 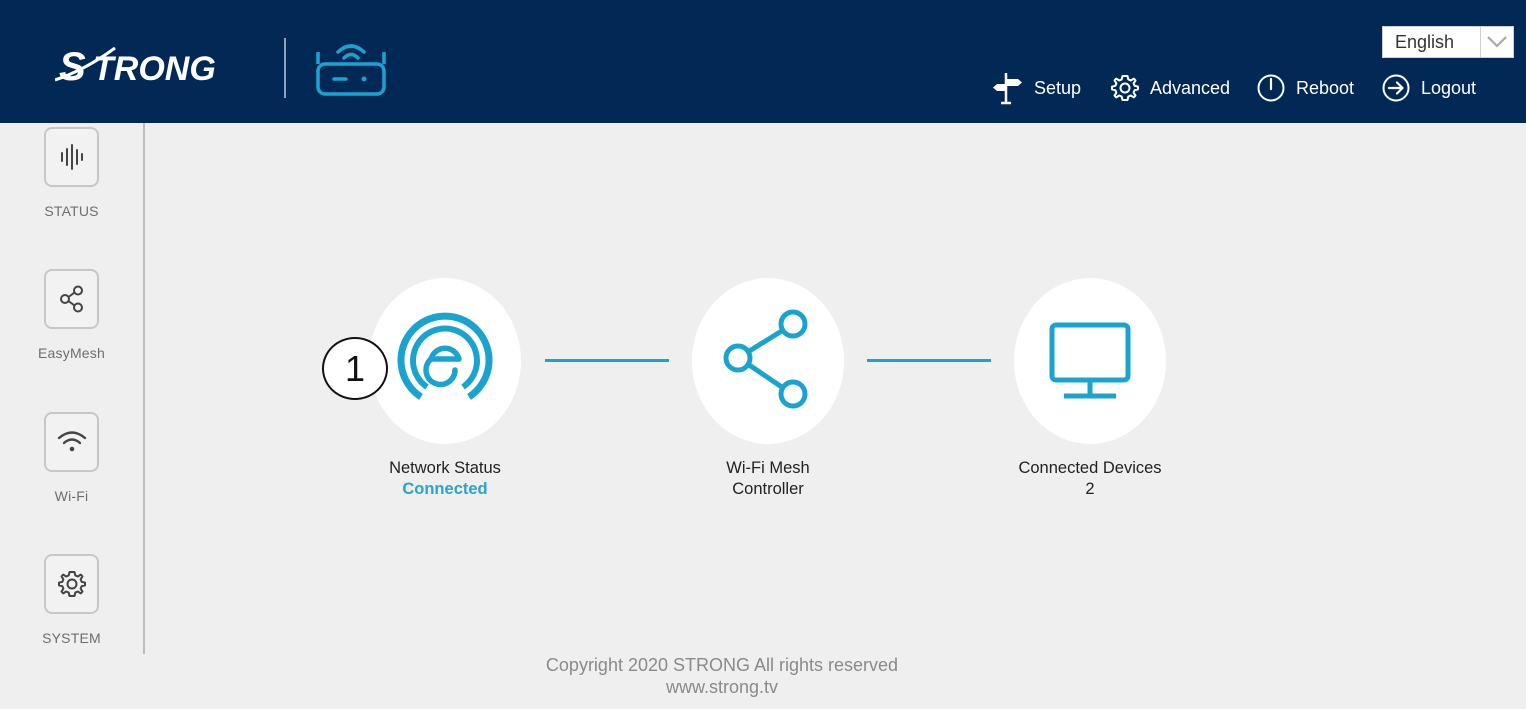 What do you see at coordinates (445, 489) in the screenshot?
I see `network-status-value: Connected` at bounding box center [445, 489].